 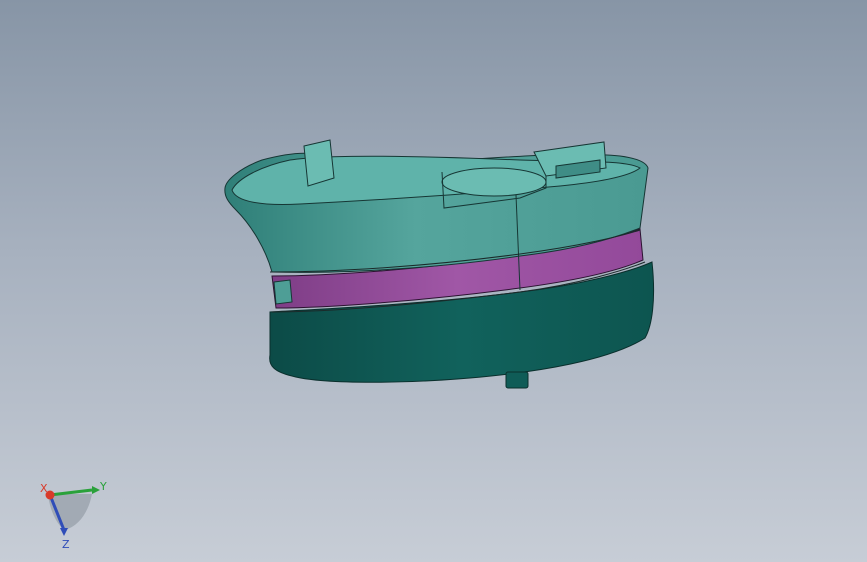 What do you see at coordinates (283, 292) in the screenshot?
I see `model-band-notch` at bounding box center [283, 292].